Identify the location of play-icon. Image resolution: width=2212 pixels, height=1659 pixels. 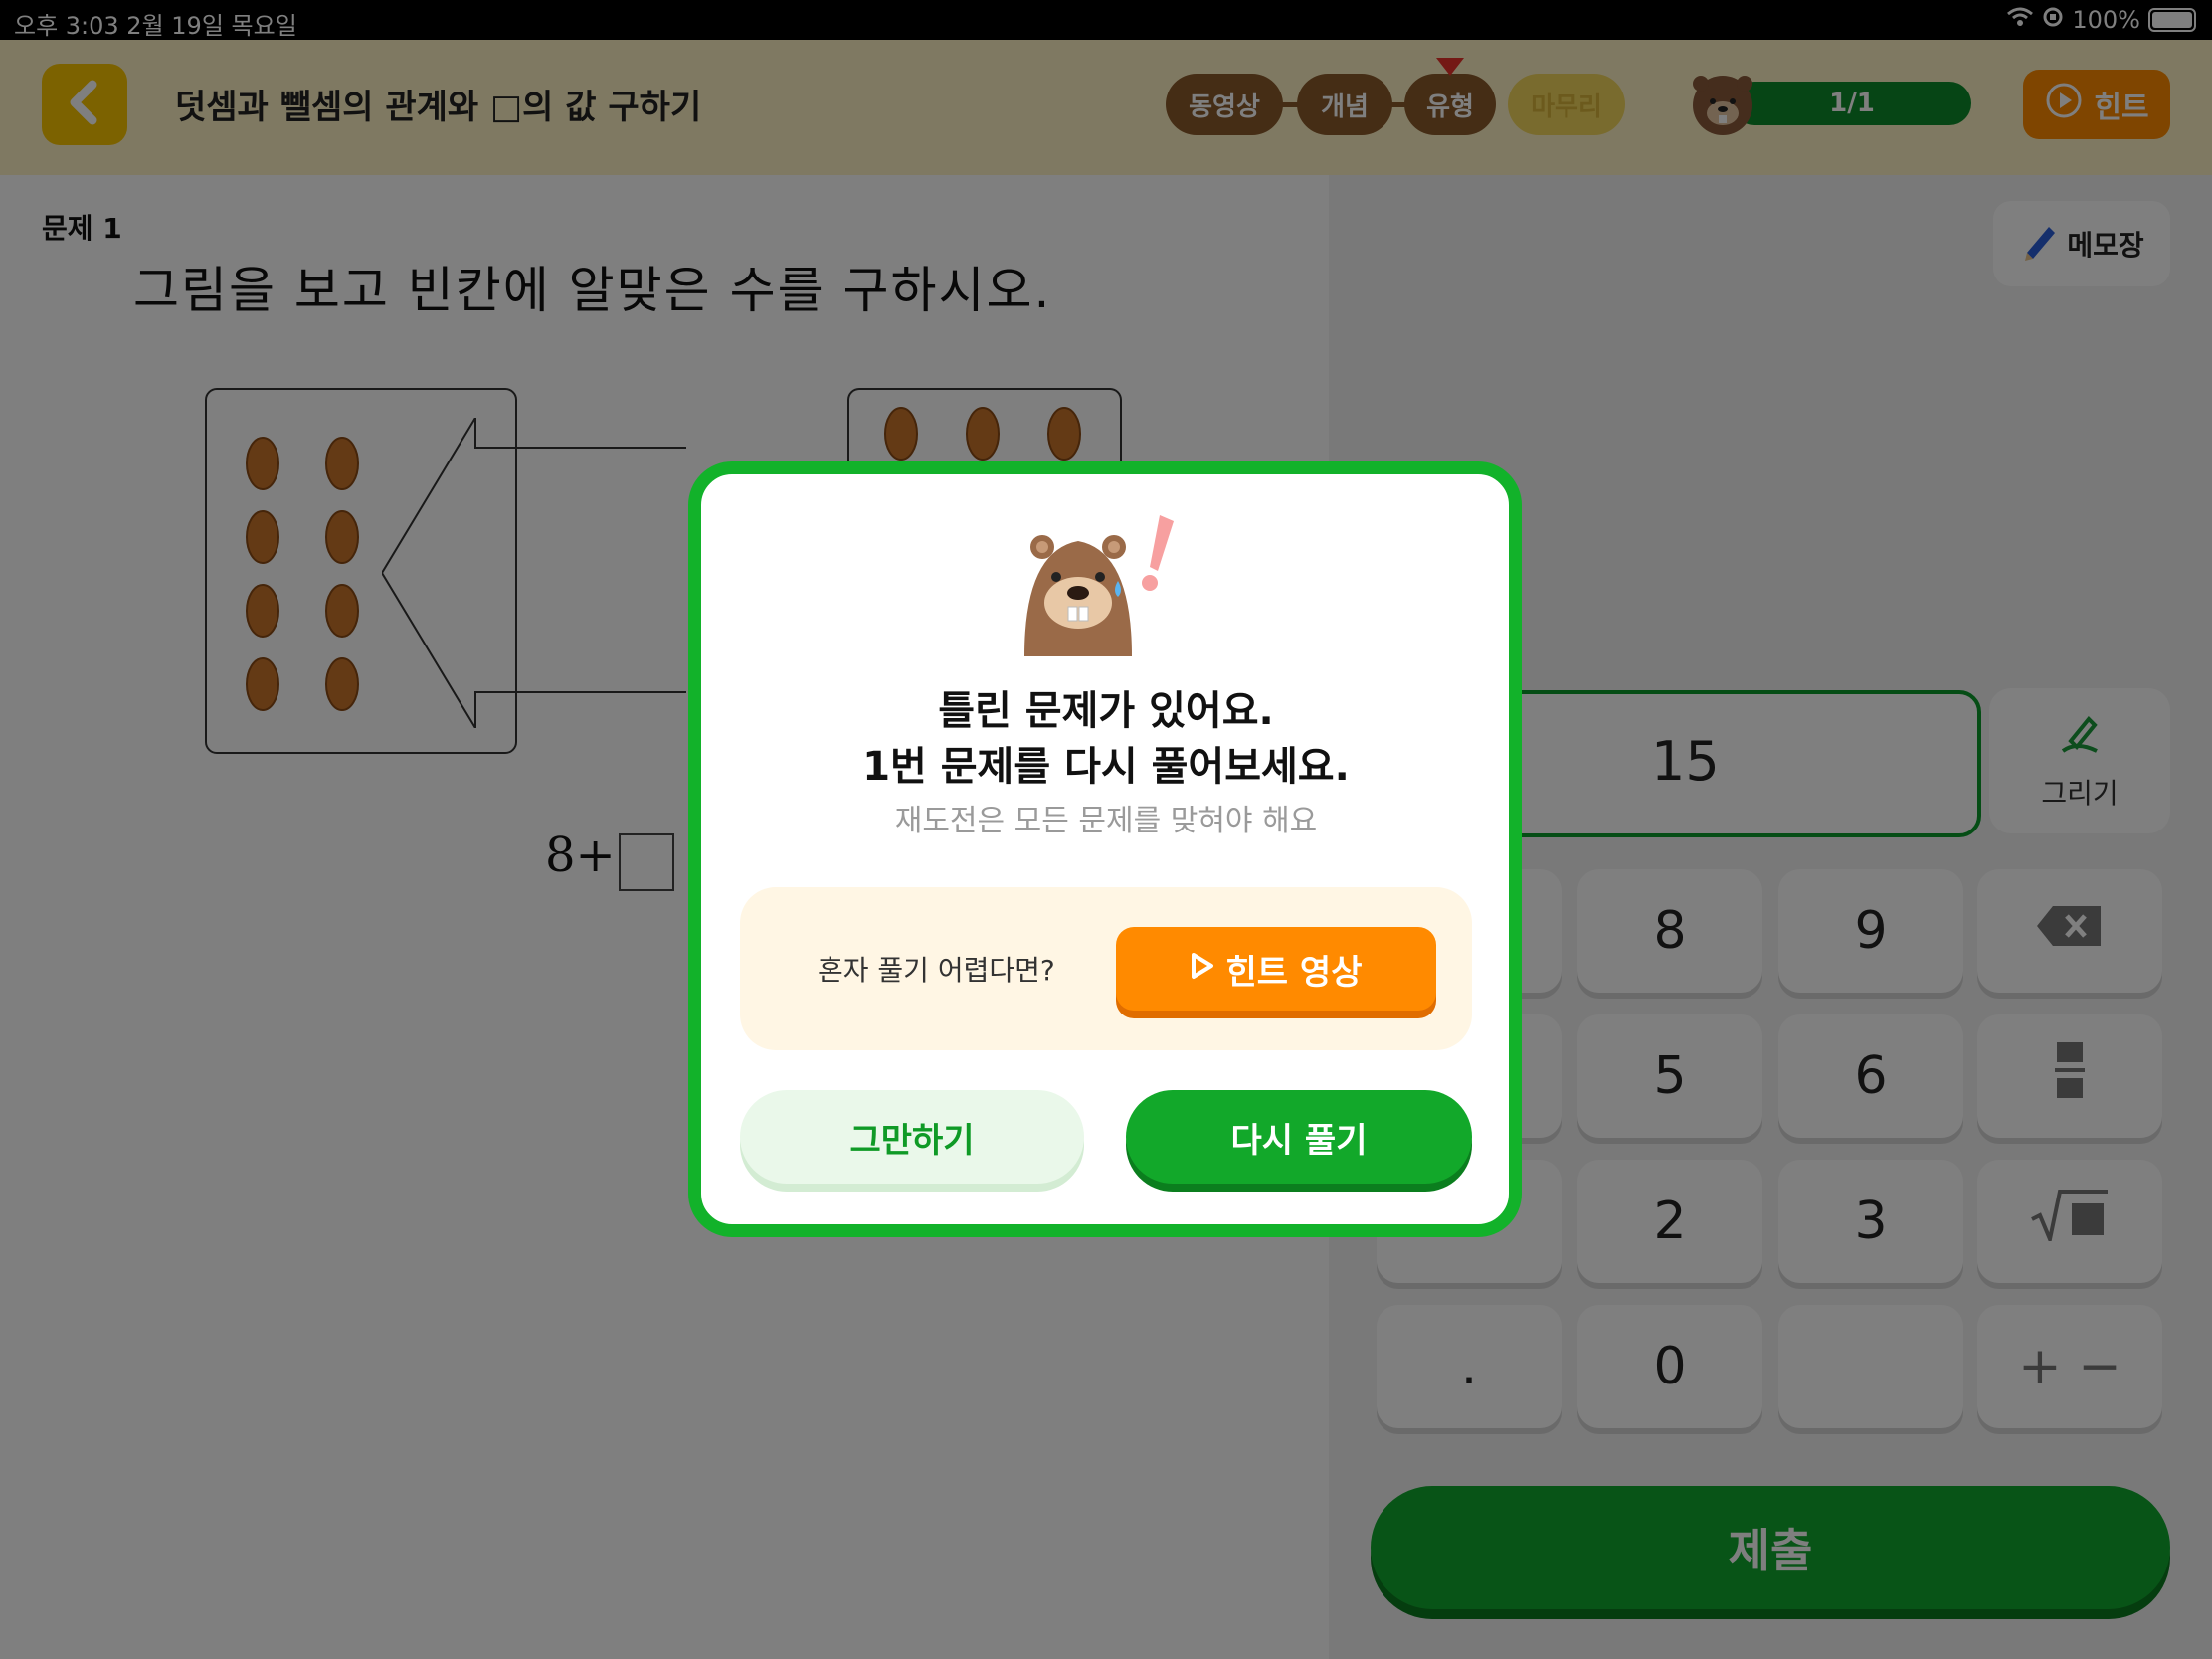
(1202, 969).